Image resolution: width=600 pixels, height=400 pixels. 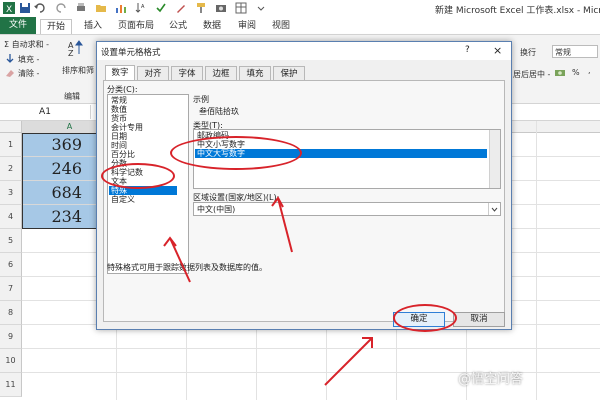 I want to click on sample-label: 示例, so click(x=201, y=99).